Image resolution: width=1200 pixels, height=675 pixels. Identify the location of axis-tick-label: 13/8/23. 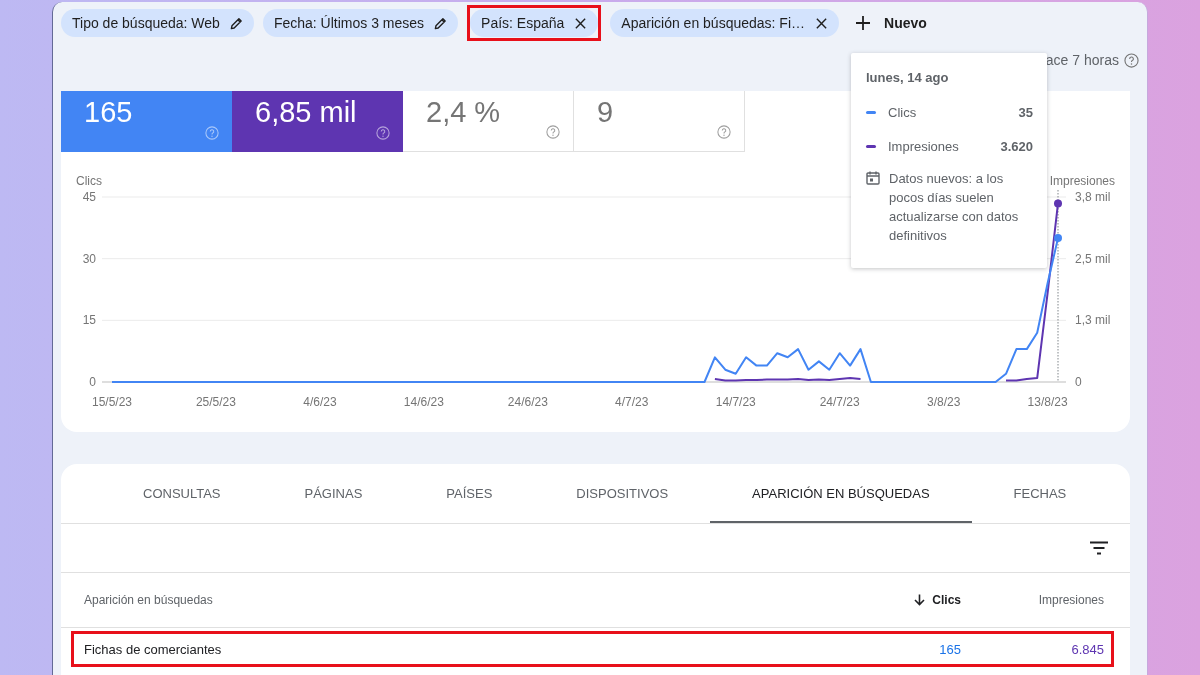
(1047, 402).